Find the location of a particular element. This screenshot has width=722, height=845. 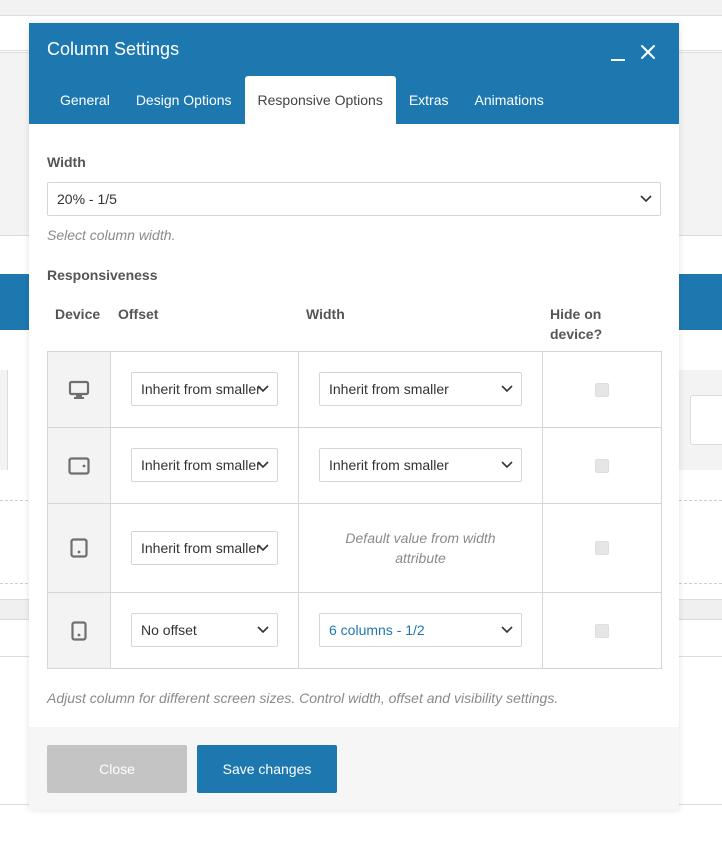

modal-footer: Close Save changes is located at coordinates (354, 768).